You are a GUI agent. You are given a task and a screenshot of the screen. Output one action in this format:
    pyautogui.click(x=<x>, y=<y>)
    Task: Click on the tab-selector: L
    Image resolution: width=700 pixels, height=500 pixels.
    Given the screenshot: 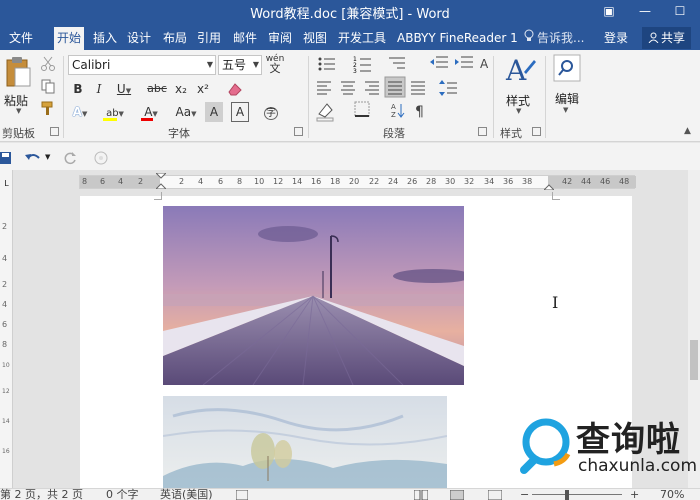 What is the action you would take?
    pyautogui.click(x=6, y=184)
    